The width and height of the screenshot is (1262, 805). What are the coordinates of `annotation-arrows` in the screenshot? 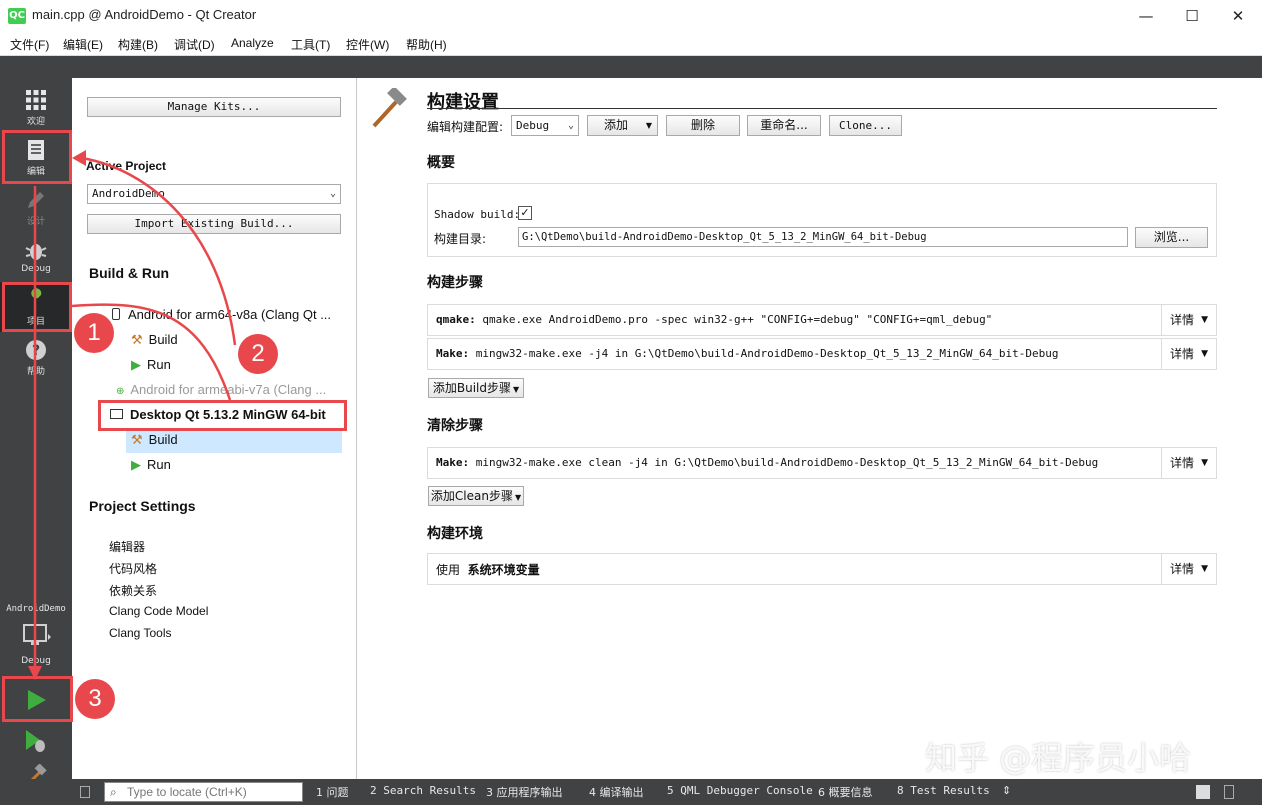 It's located at (132, 415).